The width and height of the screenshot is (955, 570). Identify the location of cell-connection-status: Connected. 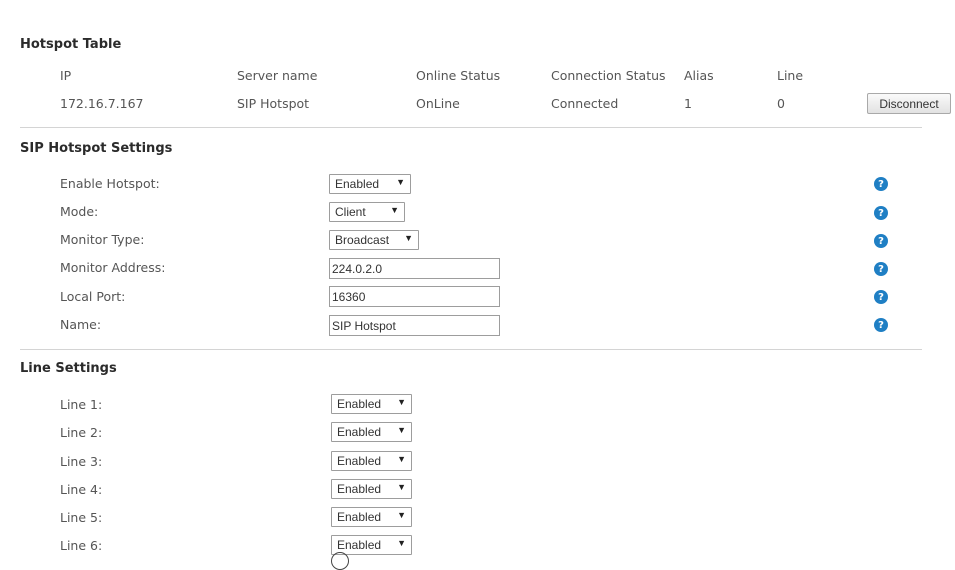
(585, 103).